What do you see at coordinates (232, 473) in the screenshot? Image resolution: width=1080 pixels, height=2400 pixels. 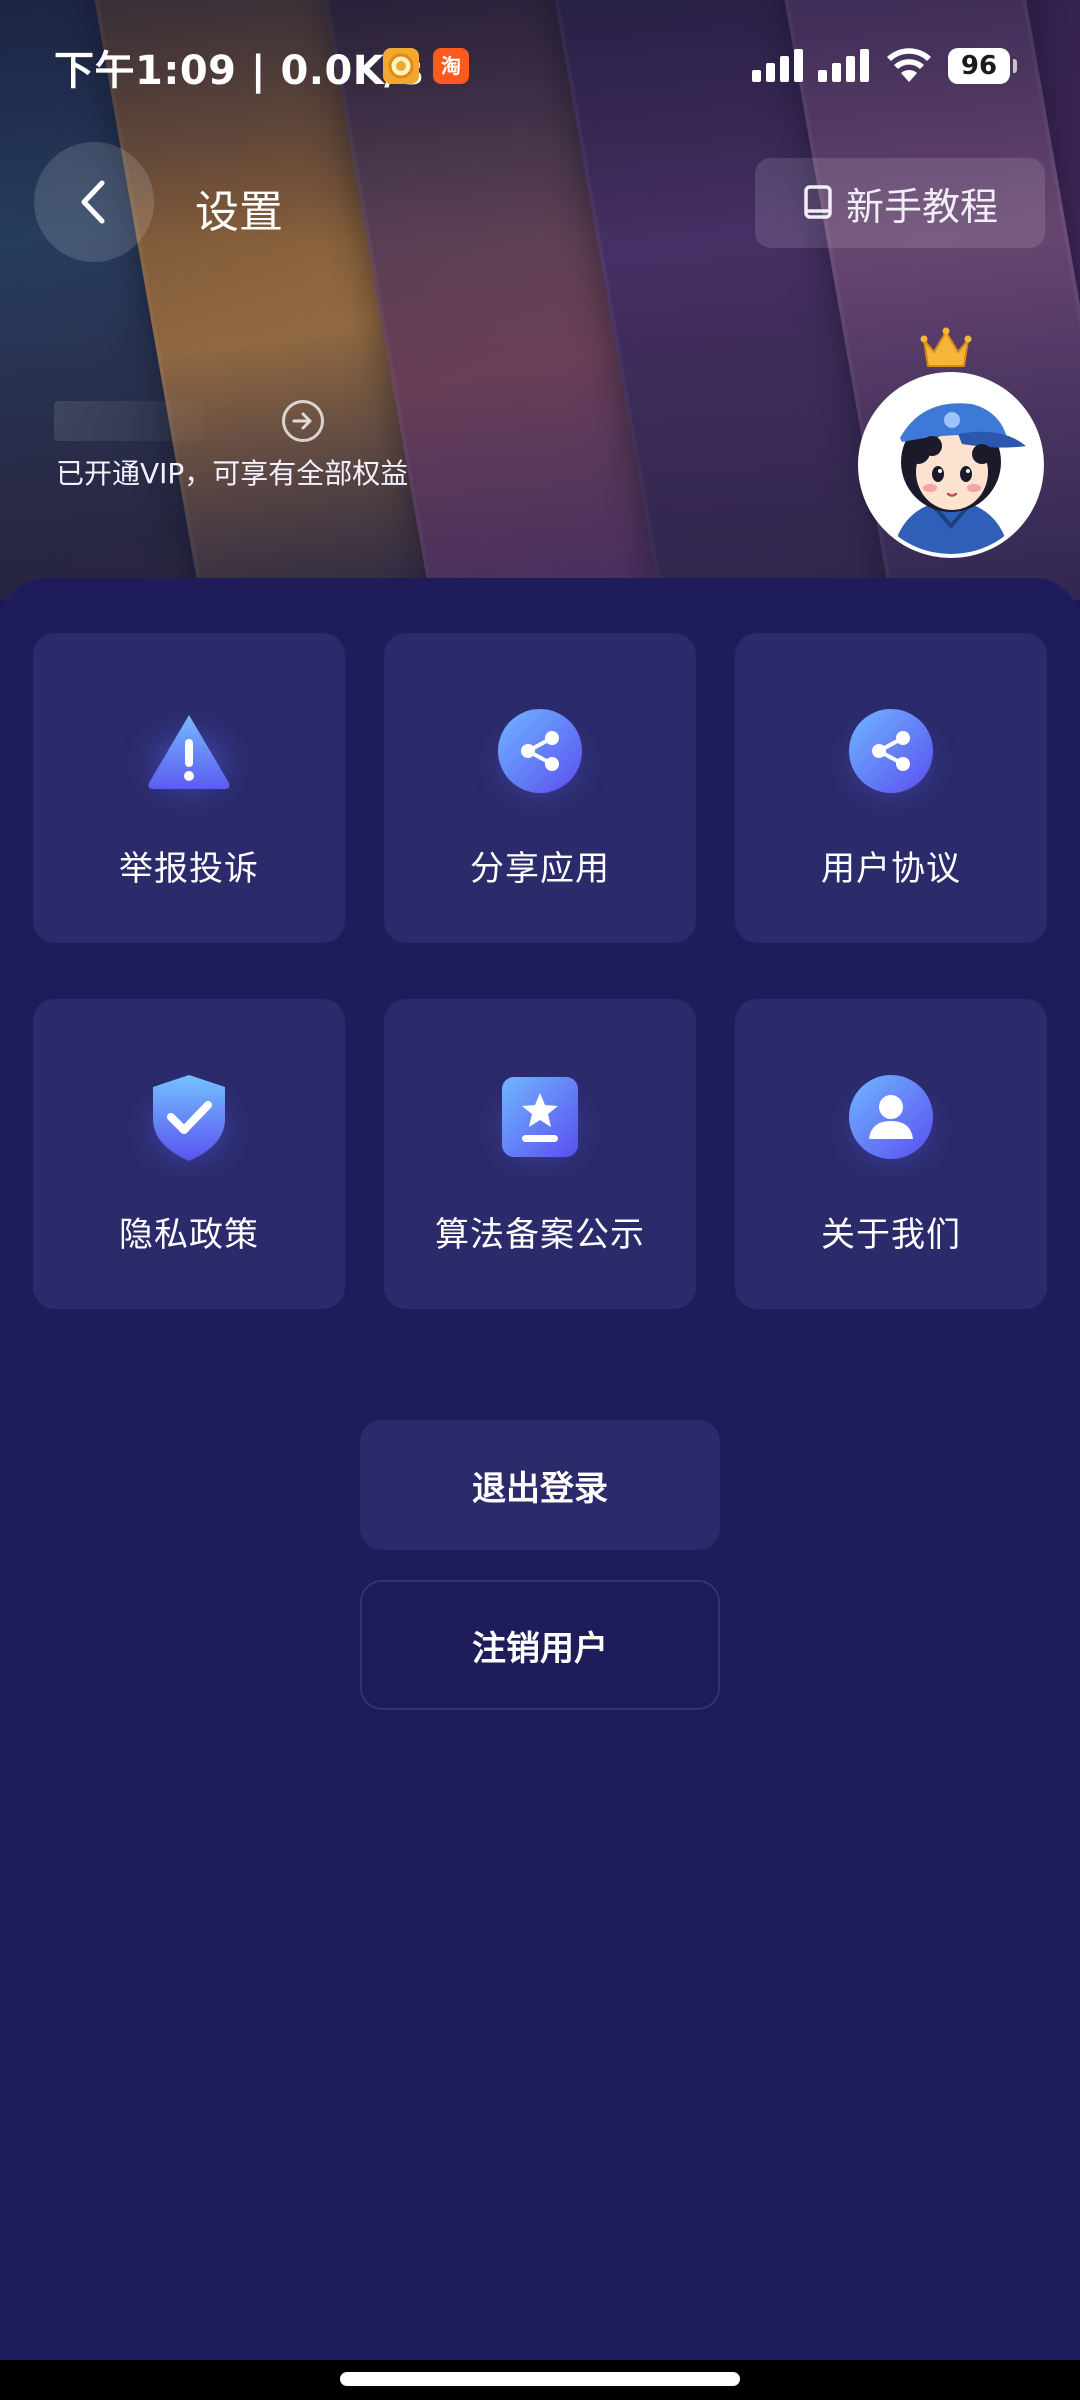 I see `vip-status-text: 已开通VIP，可享有全部权益` at bounding box center [232, 473].